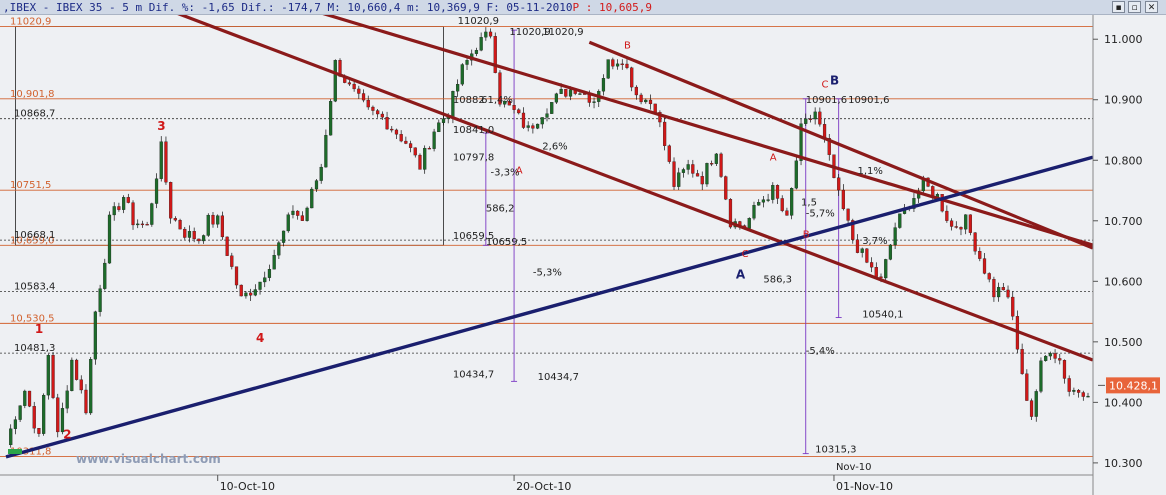 Image resolution: width=1166 pixels, height=495 pixels. What do you see at coordinates (627, 45) in the screenshot?
I see `minor-wave-label: B` at bounding box center [627, 45].